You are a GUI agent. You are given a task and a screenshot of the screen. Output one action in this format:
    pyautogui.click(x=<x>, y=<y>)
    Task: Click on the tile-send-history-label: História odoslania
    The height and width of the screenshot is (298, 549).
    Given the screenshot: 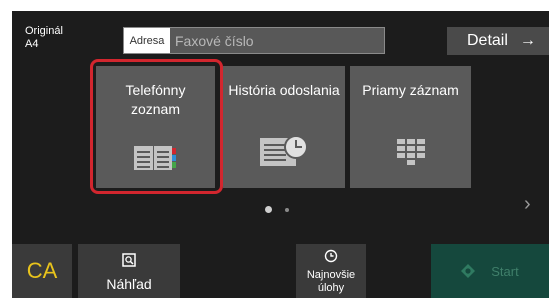 What is the action you would take?
    pyautogui.click(x=284, y=90)
    